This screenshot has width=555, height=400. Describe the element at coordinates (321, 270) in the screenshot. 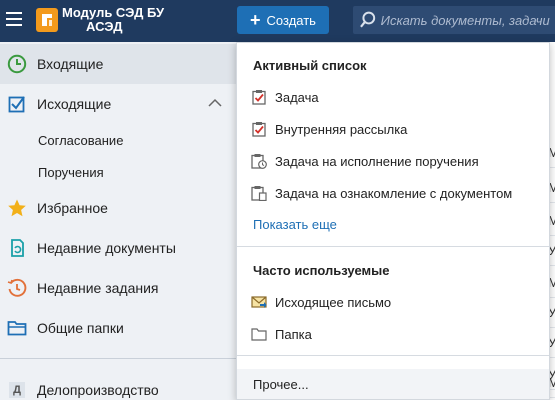

I see `frequent-heading: Часто используемые` at that location.